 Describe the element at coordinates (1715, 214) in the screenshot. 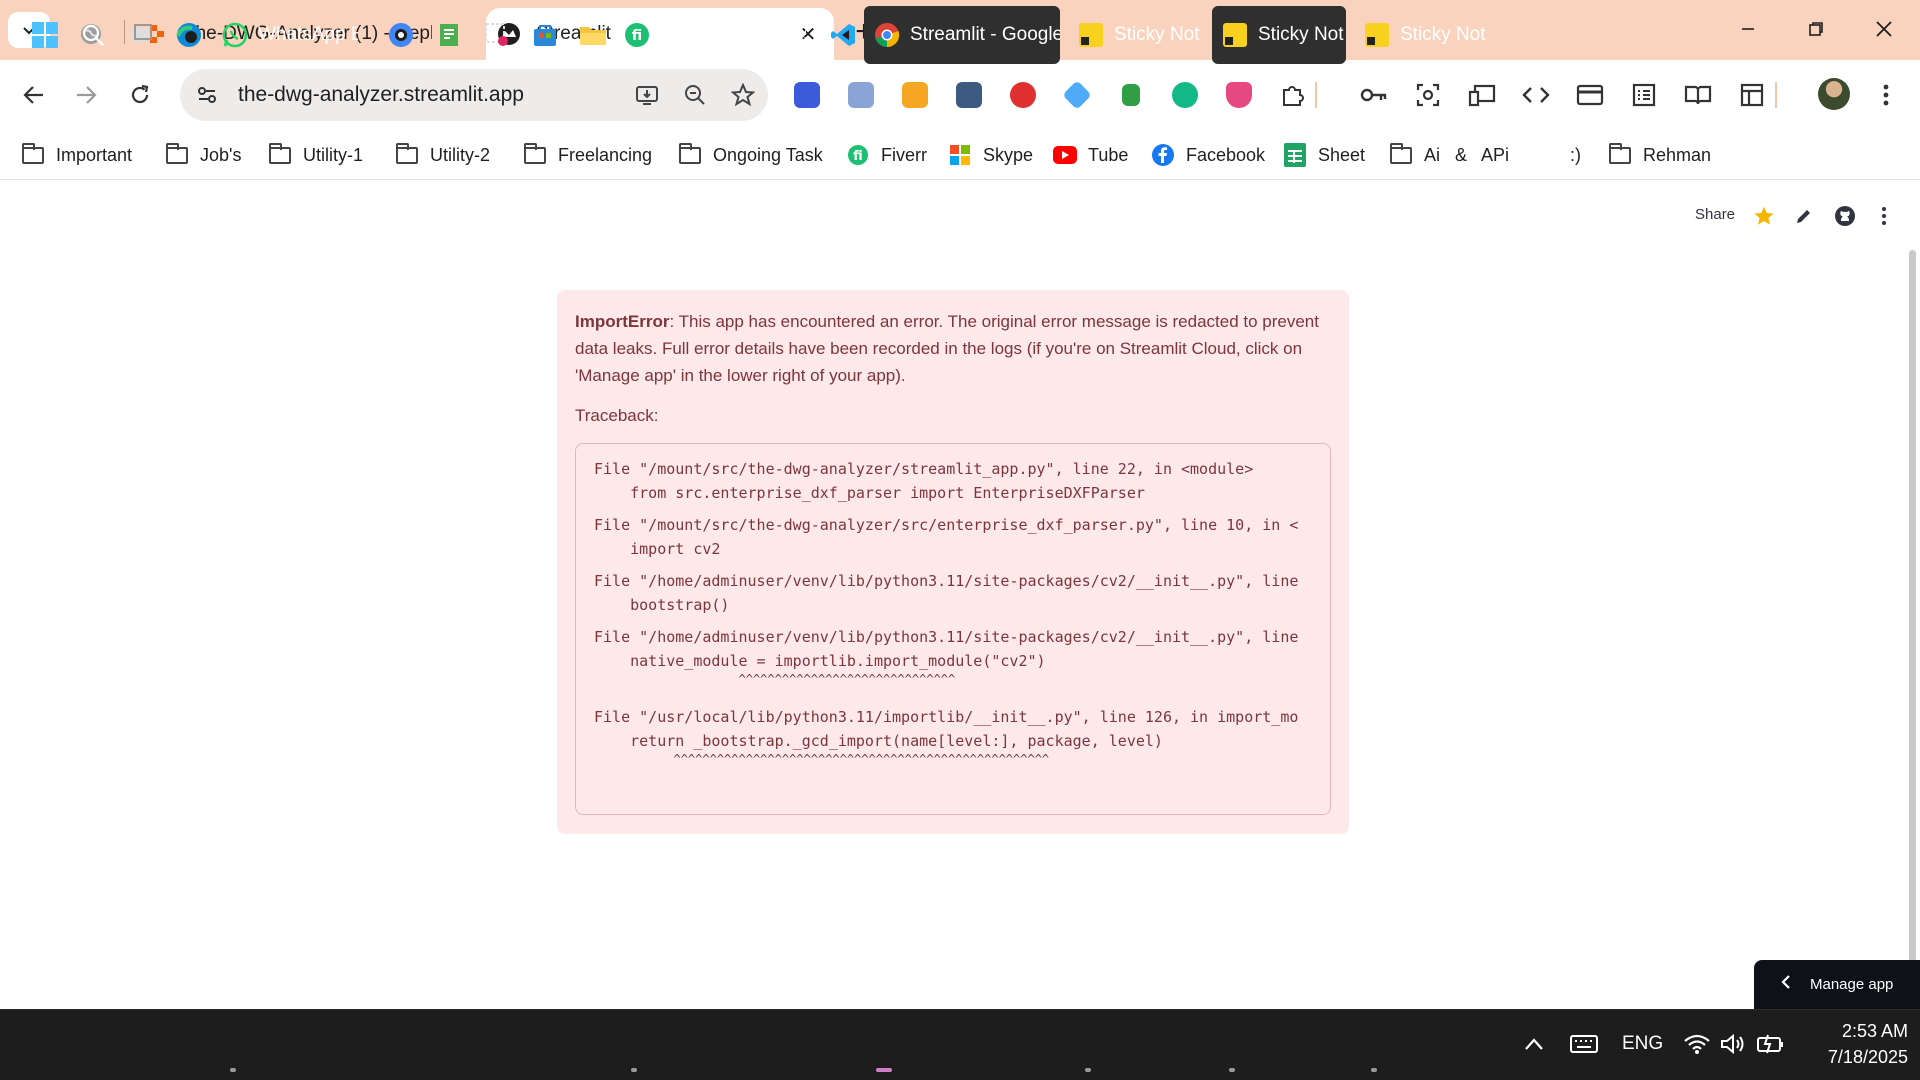

I see `share-button: Share` at that location.